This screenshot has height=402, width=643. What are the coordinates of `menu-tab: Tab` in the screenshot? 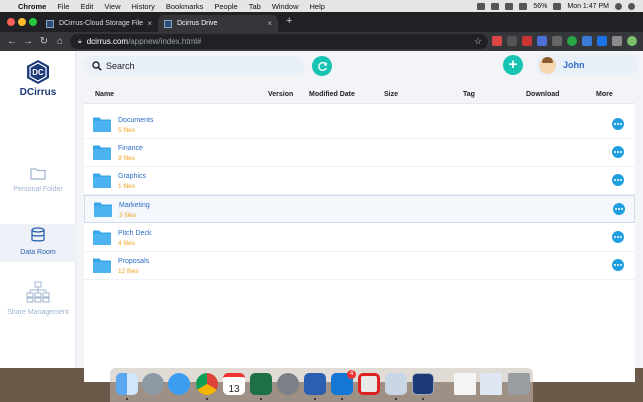 It's located at (255, 6).